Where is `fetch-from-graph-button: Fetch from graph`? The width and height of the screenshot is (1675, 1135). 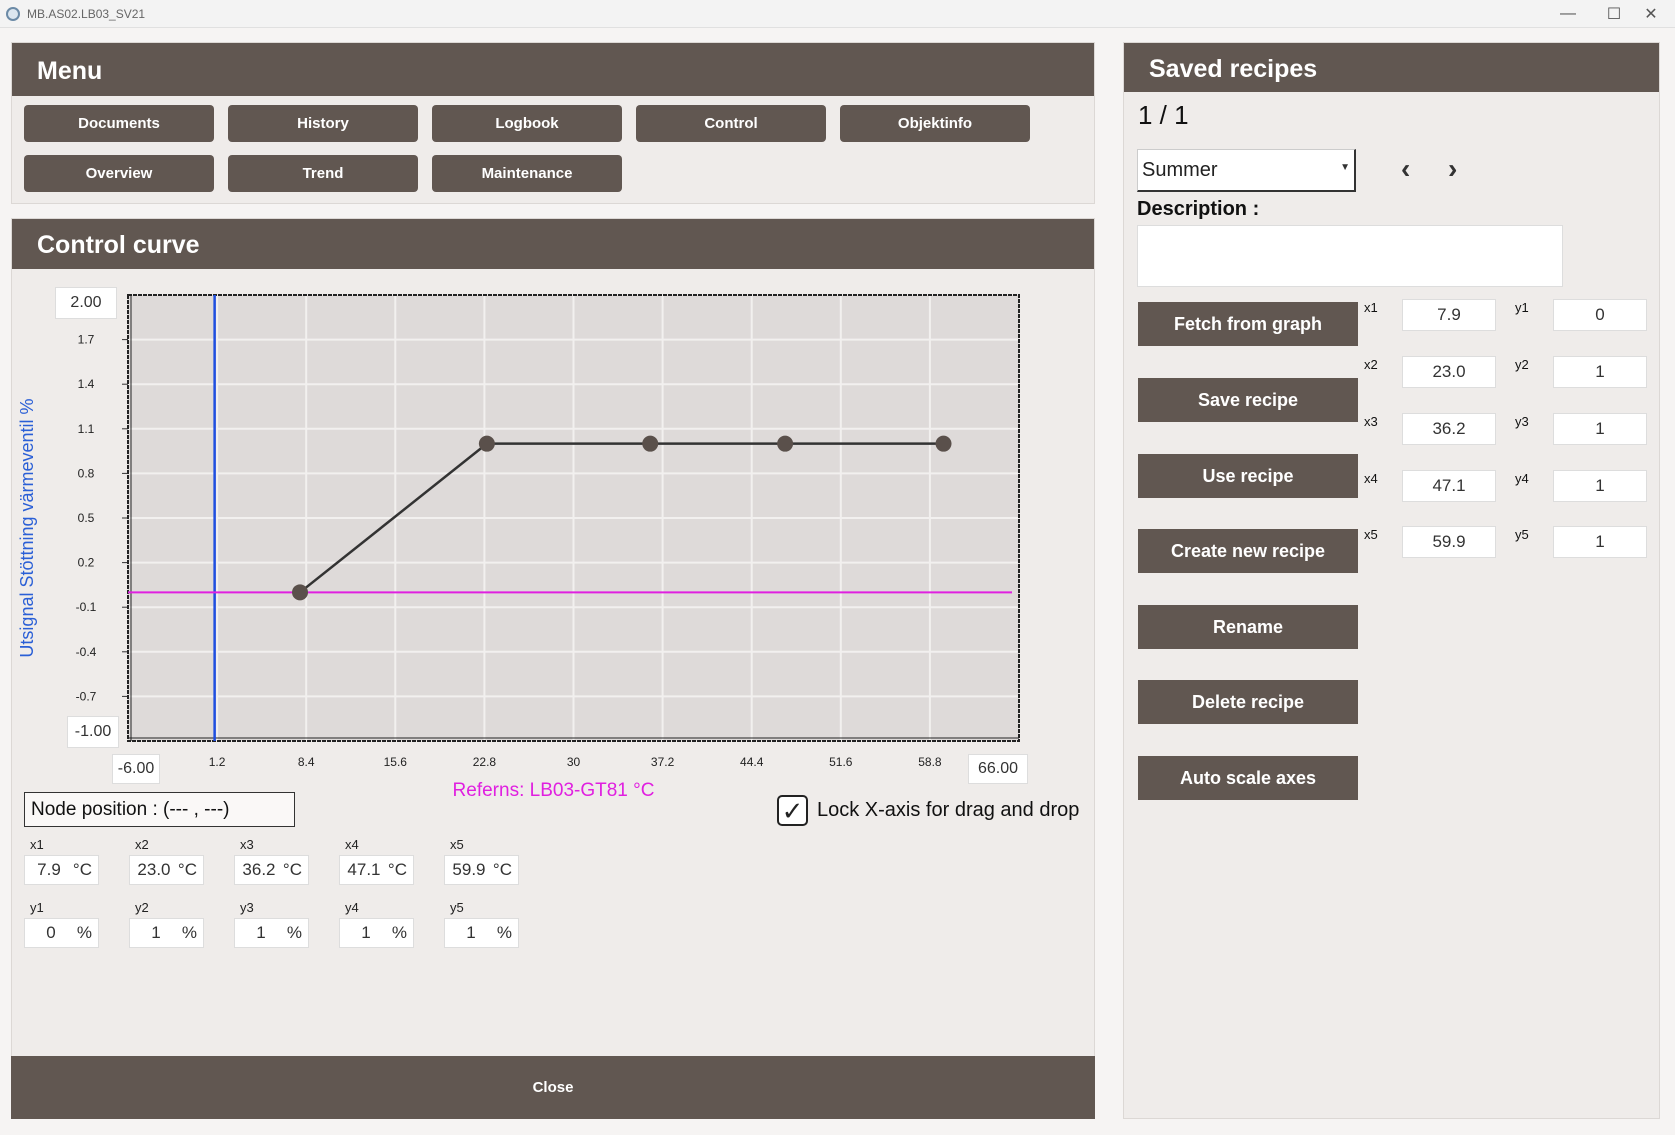
fetch-from-graph-button: Fetch from graph is located at coordinates (1248, 324).